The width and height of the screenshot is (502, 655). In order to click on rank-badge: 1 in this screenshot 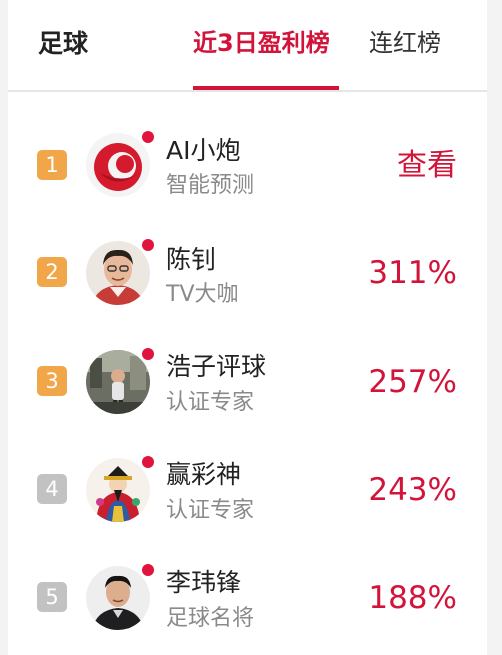, I will do `click(52, 165)`.